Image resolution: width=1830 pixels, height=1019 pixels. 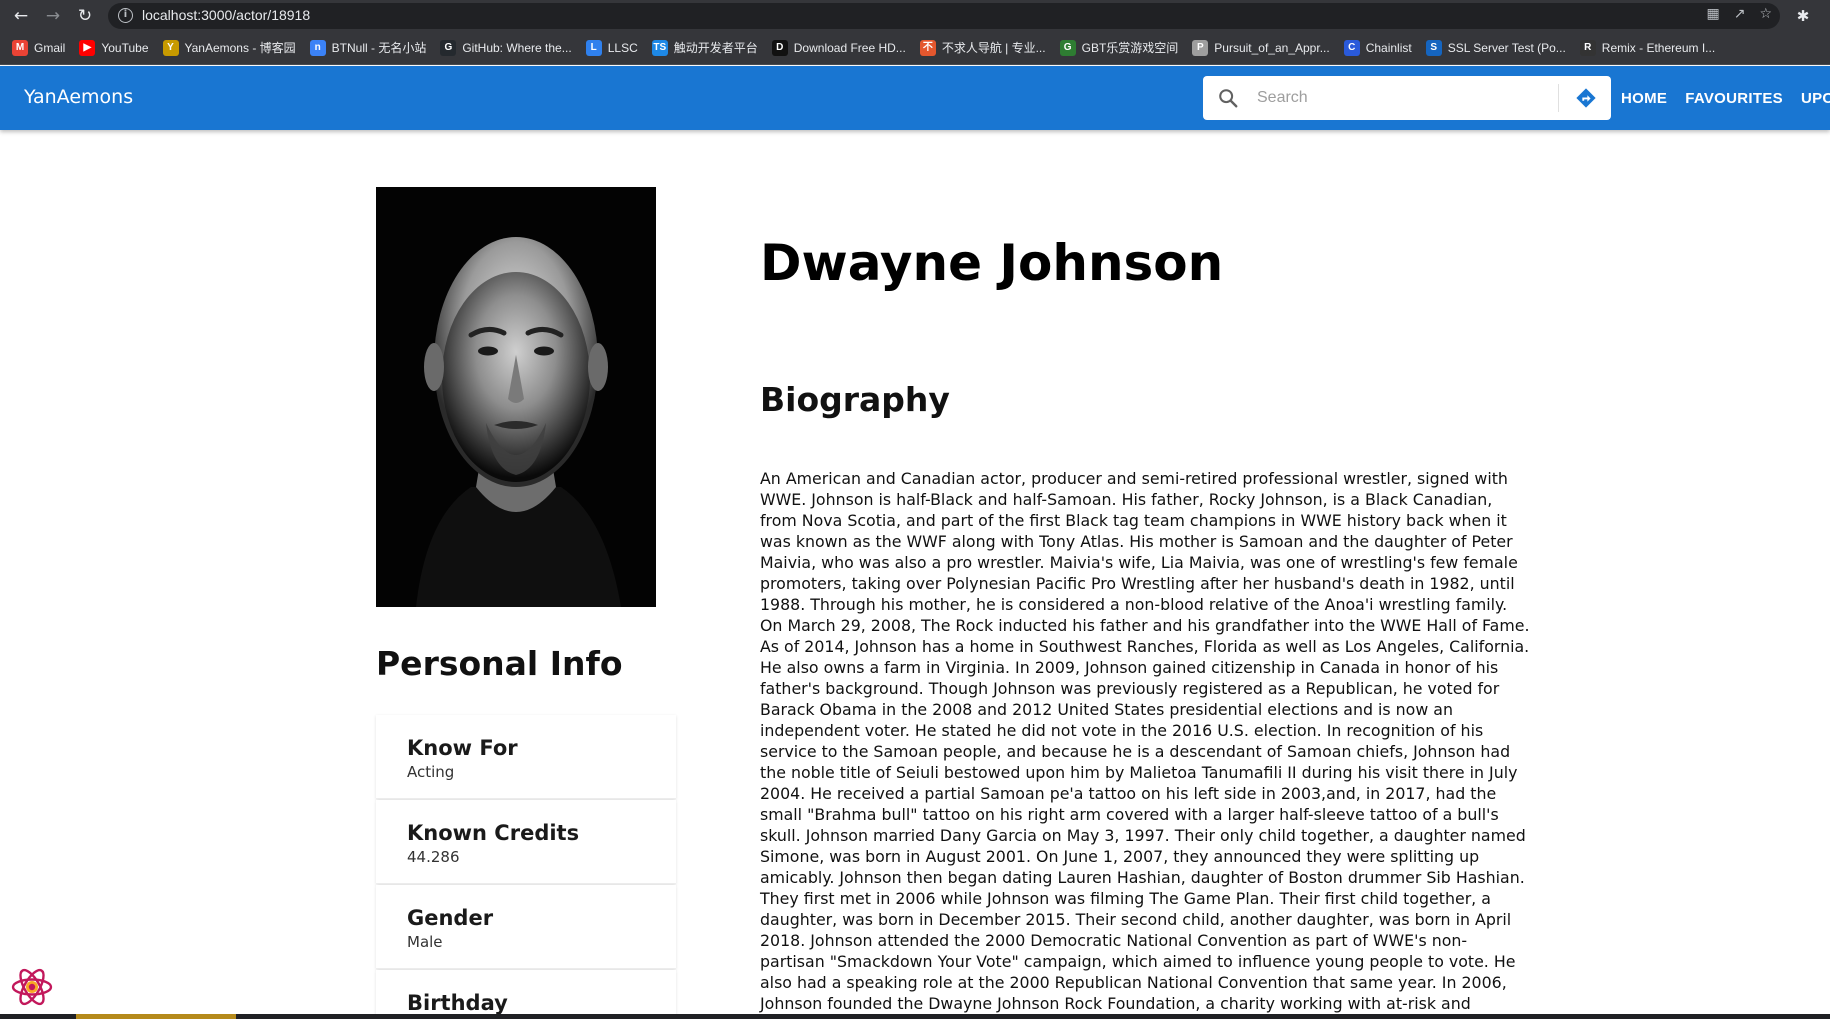 I want to click on bookmark-item: ▶ YouTube, so click(x=114, y=47).